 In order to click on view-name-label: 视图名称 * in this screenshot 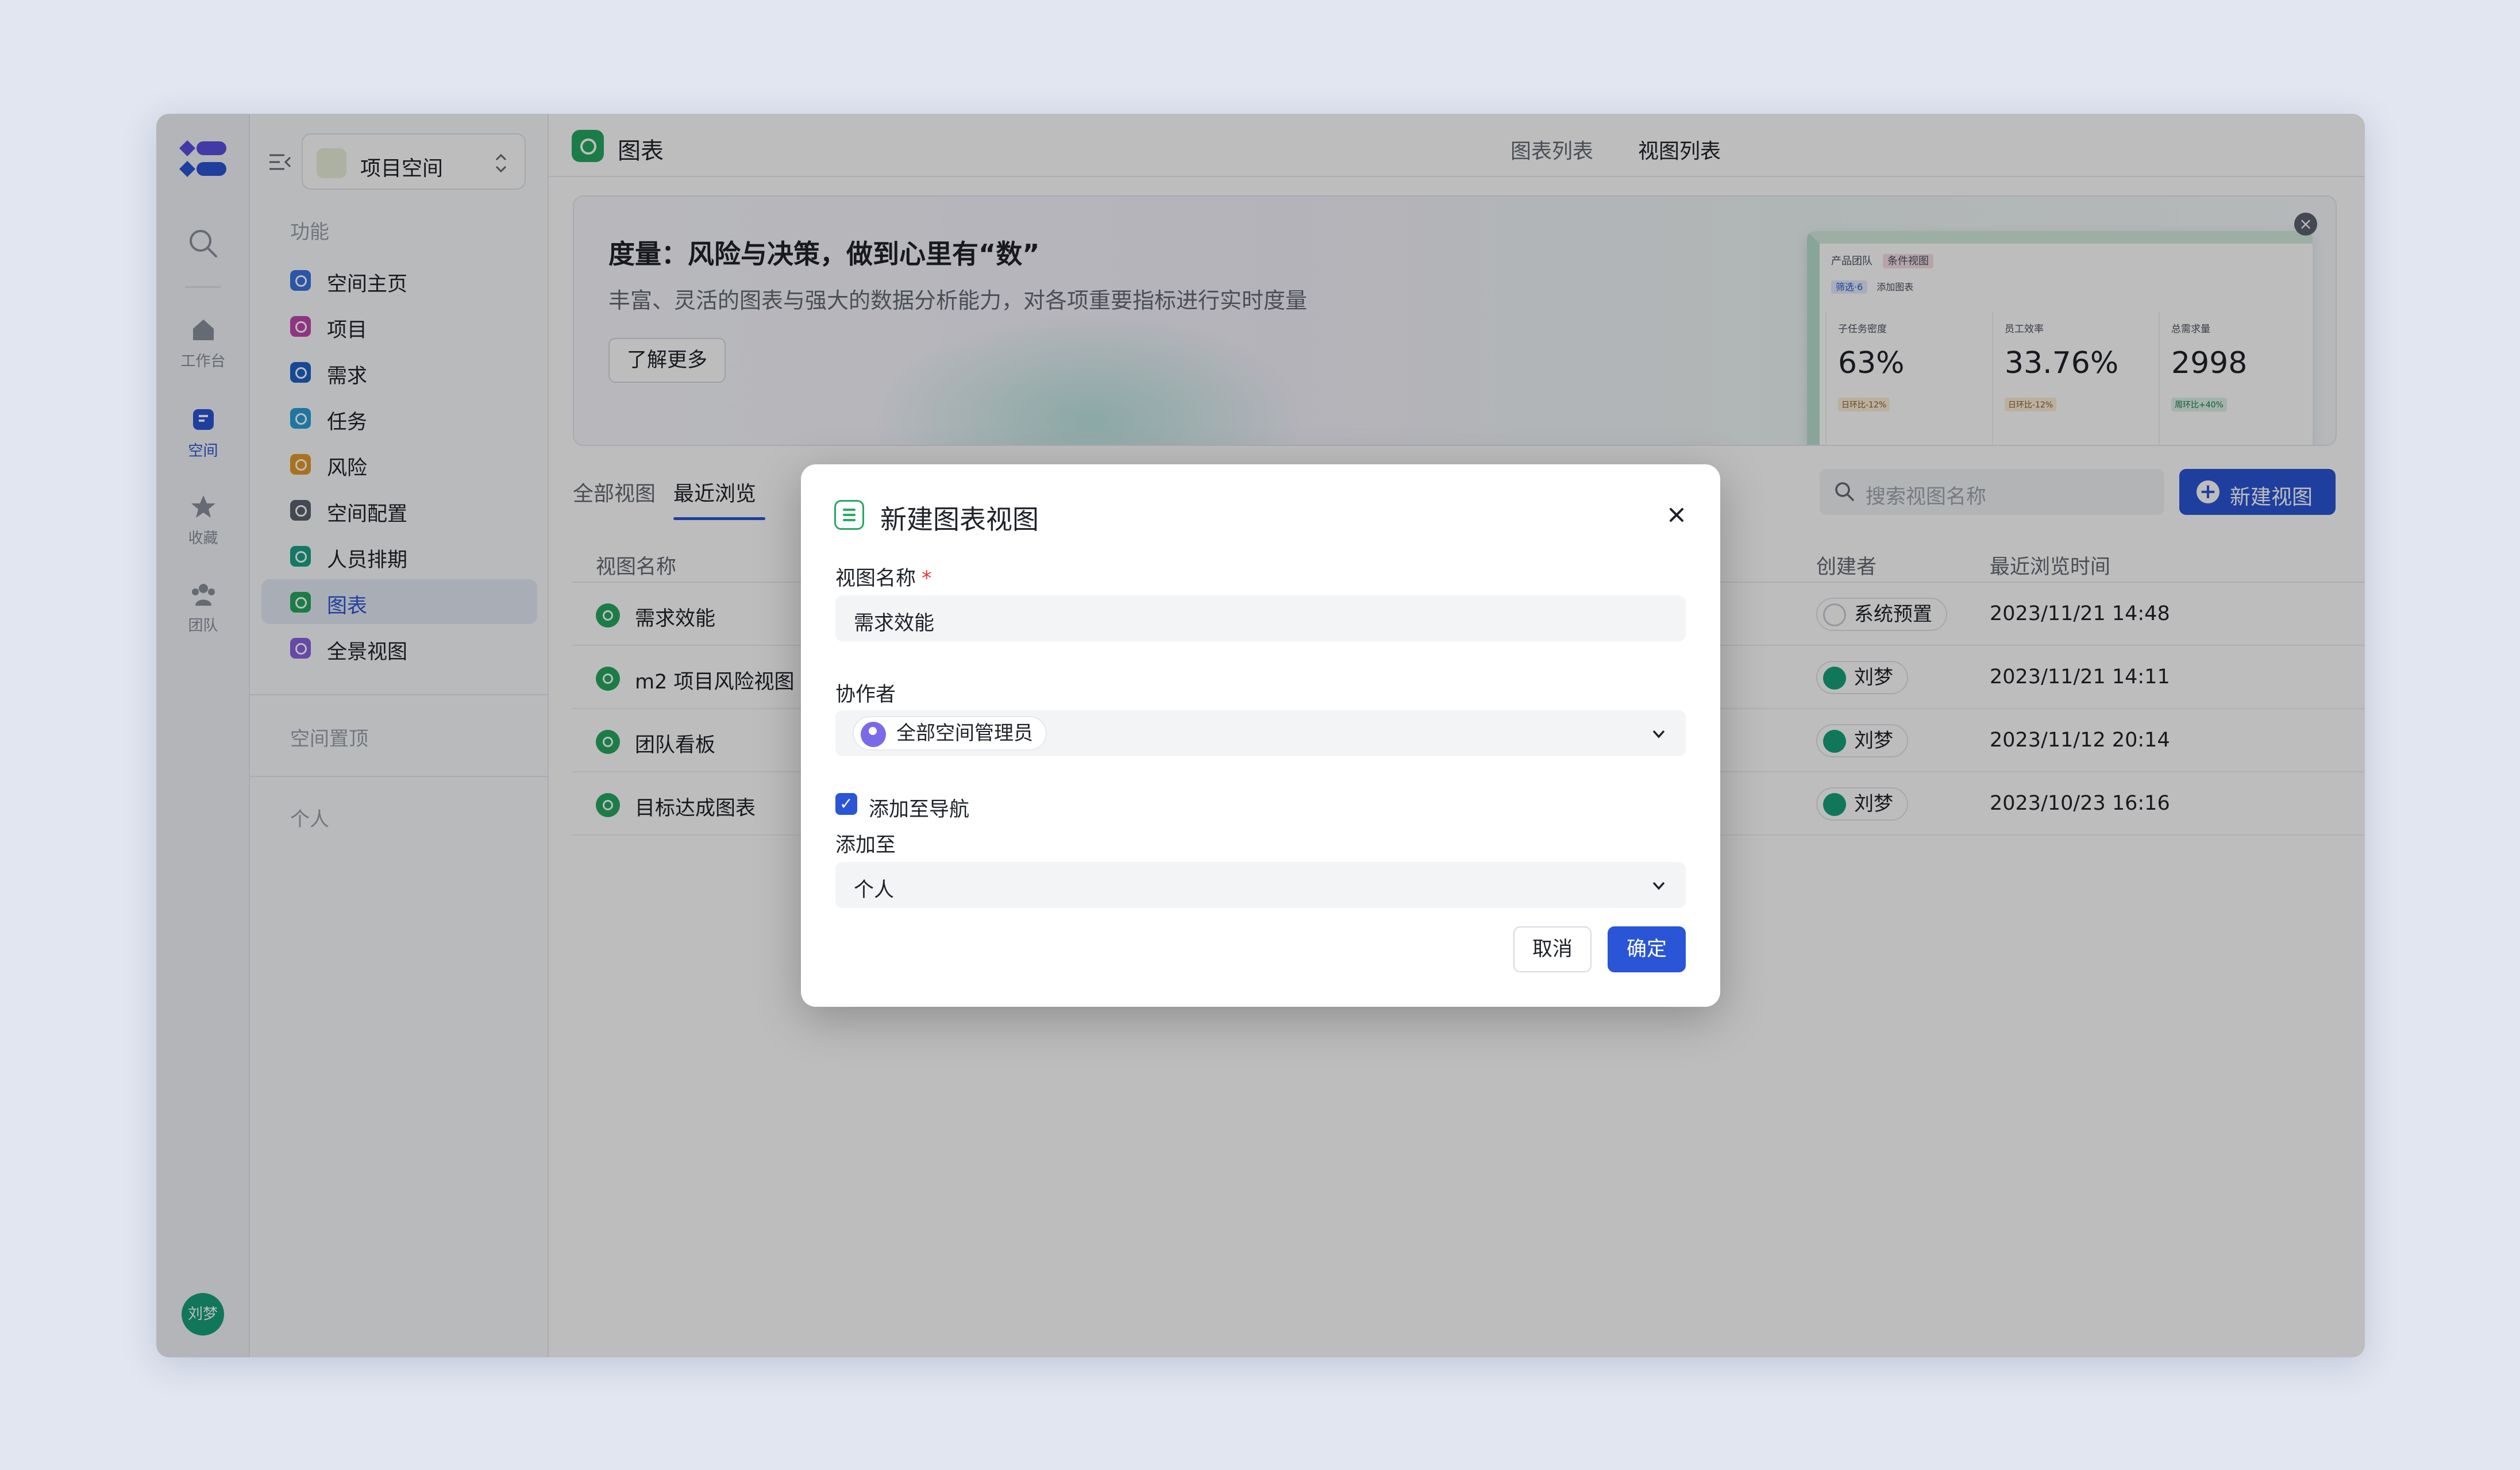, I will do `click(884, 578)`.